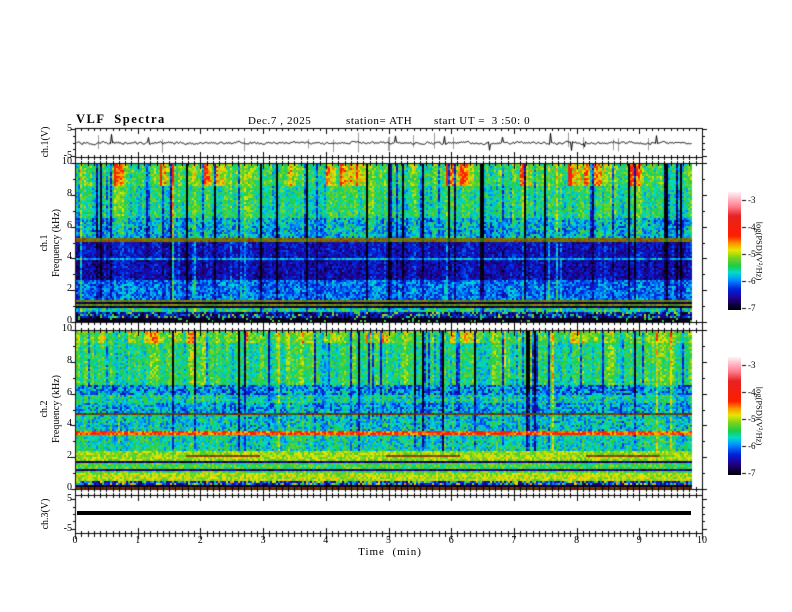 This screenshot has height=612, width=792. I want to click on colorbar-1-label: log(PSD)(V²/Hz), so click(759, 251).